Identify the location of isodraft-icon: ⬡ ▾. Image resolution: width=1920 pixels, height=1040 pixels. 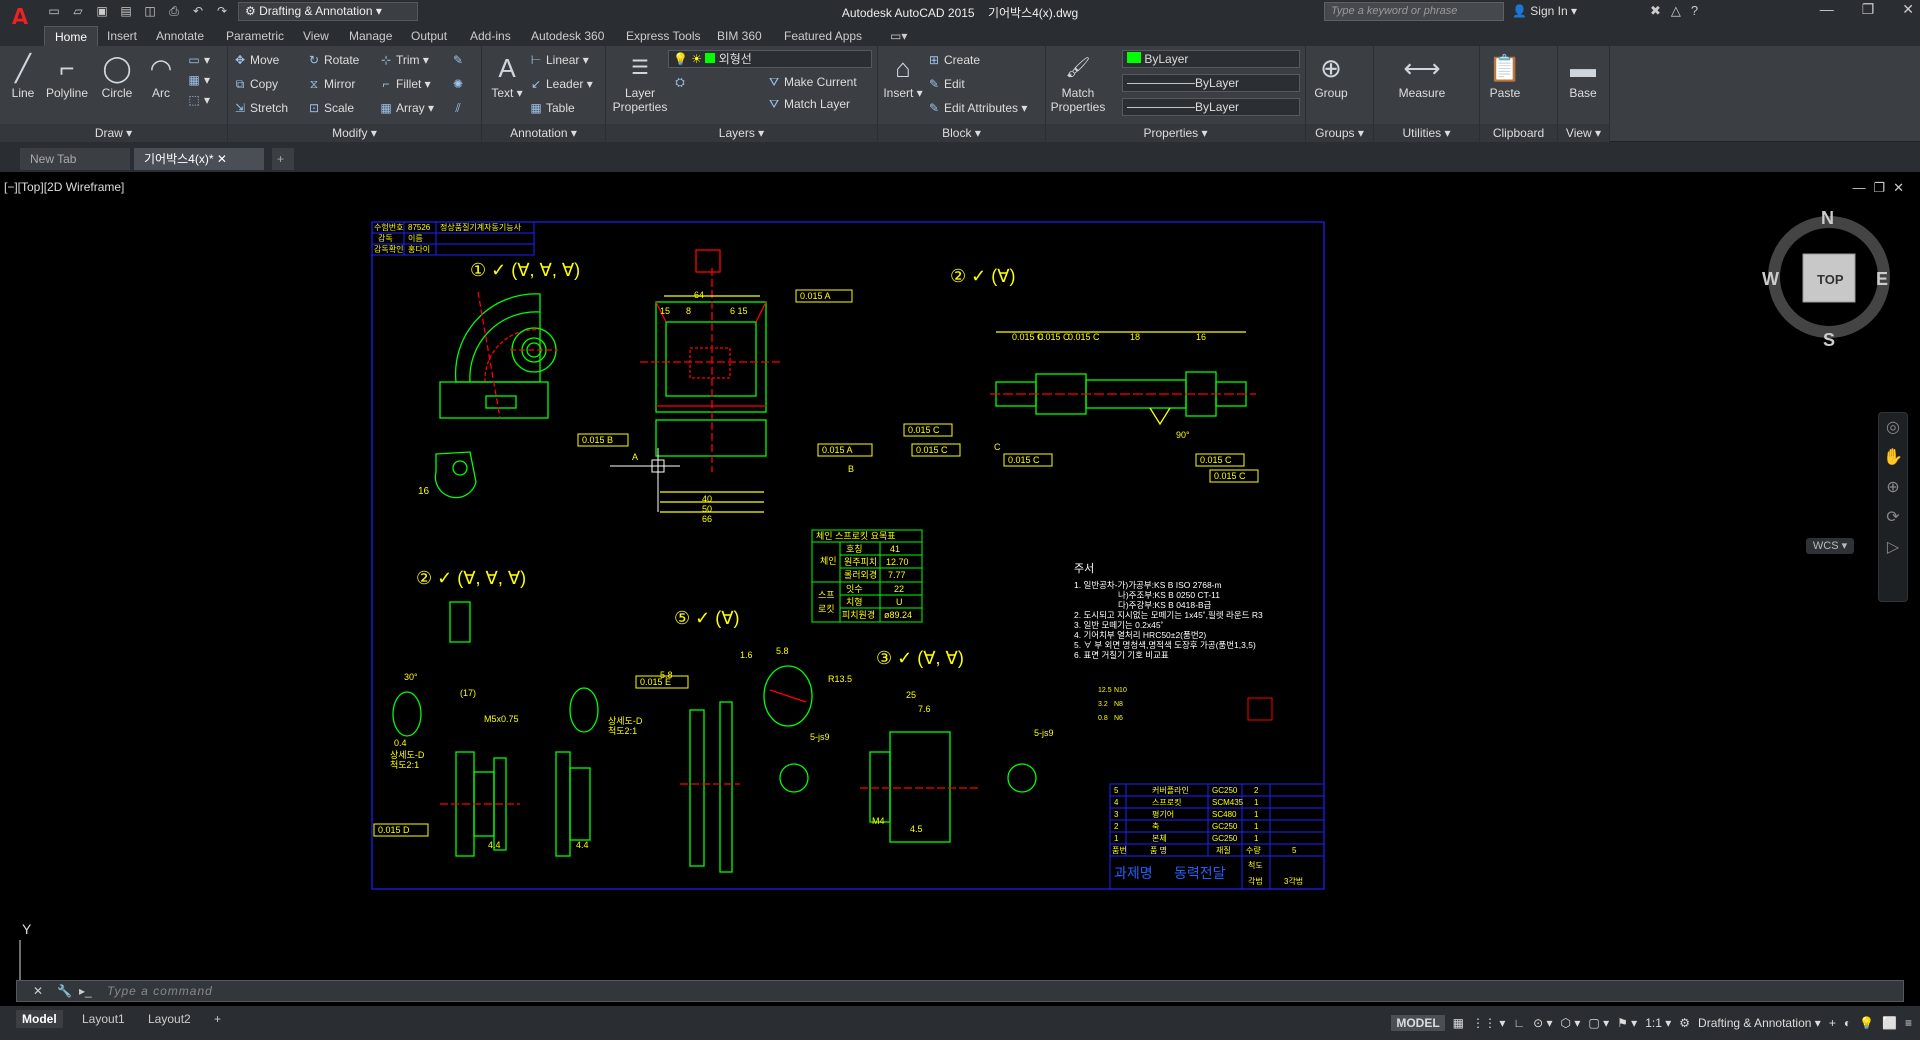
(1571, 1023).